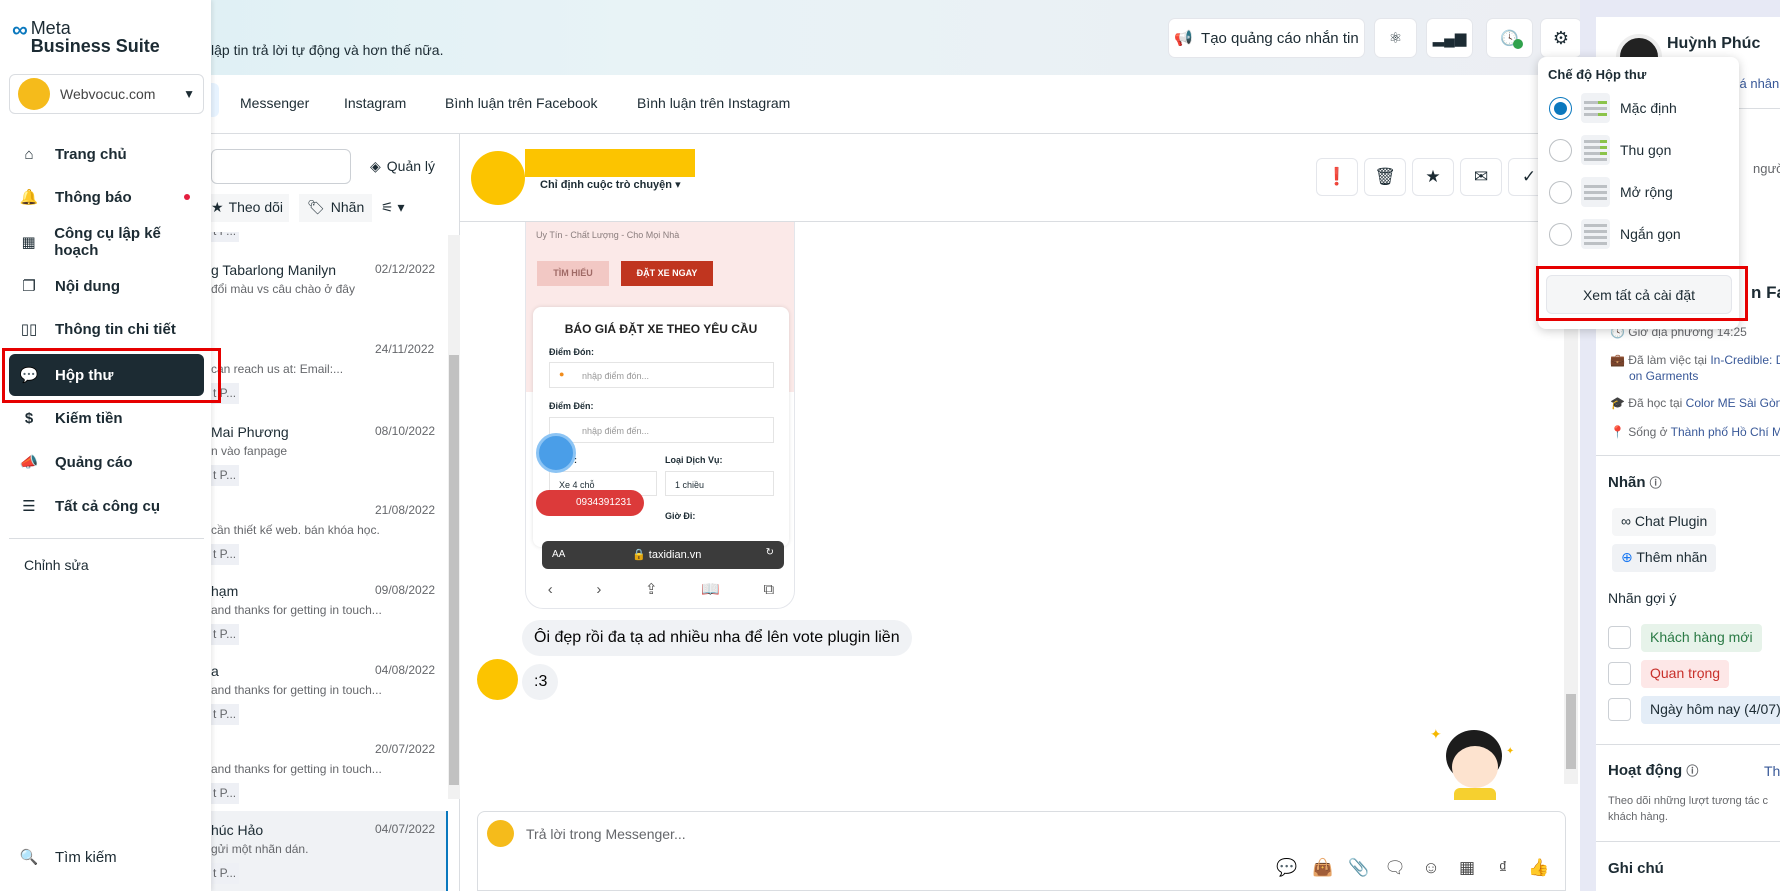 The width and height of the screenshot is (1780, 891). Describe the element at coordinates (678, 185) in the screenshot. I see `caret-down-icon: ▾` at that location.